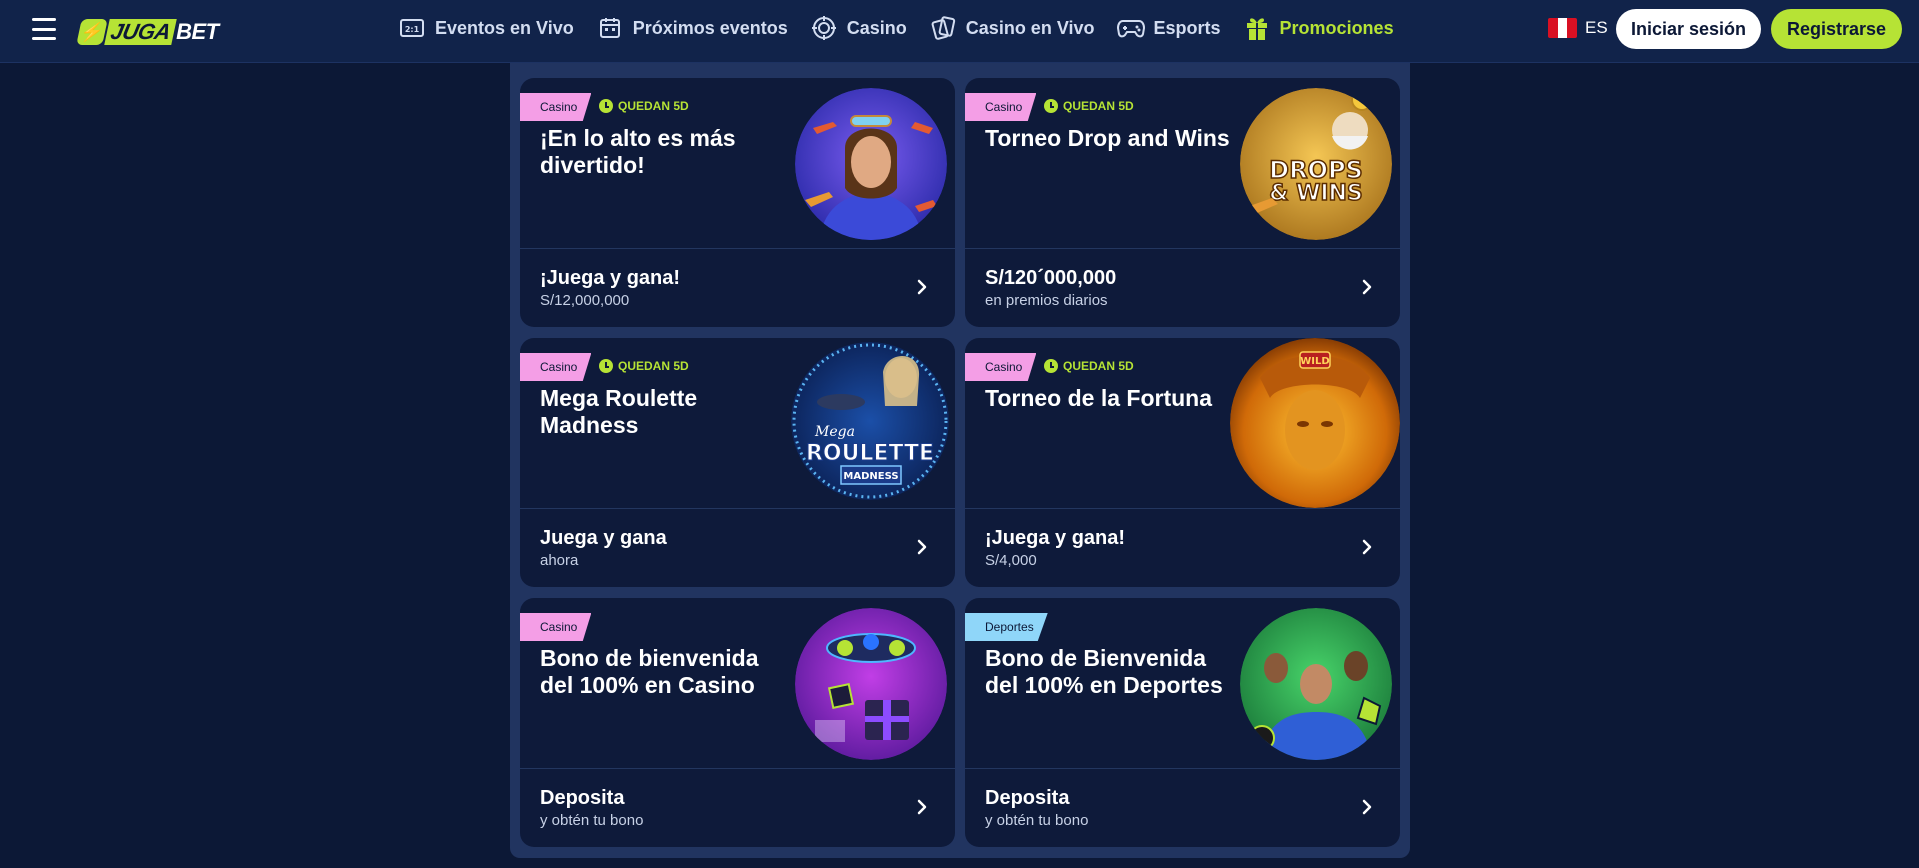 Image resolution: width=1919 pixels, height=868 pixels. I want to click on golden-jester-image: WILD, so click(1315, 423).